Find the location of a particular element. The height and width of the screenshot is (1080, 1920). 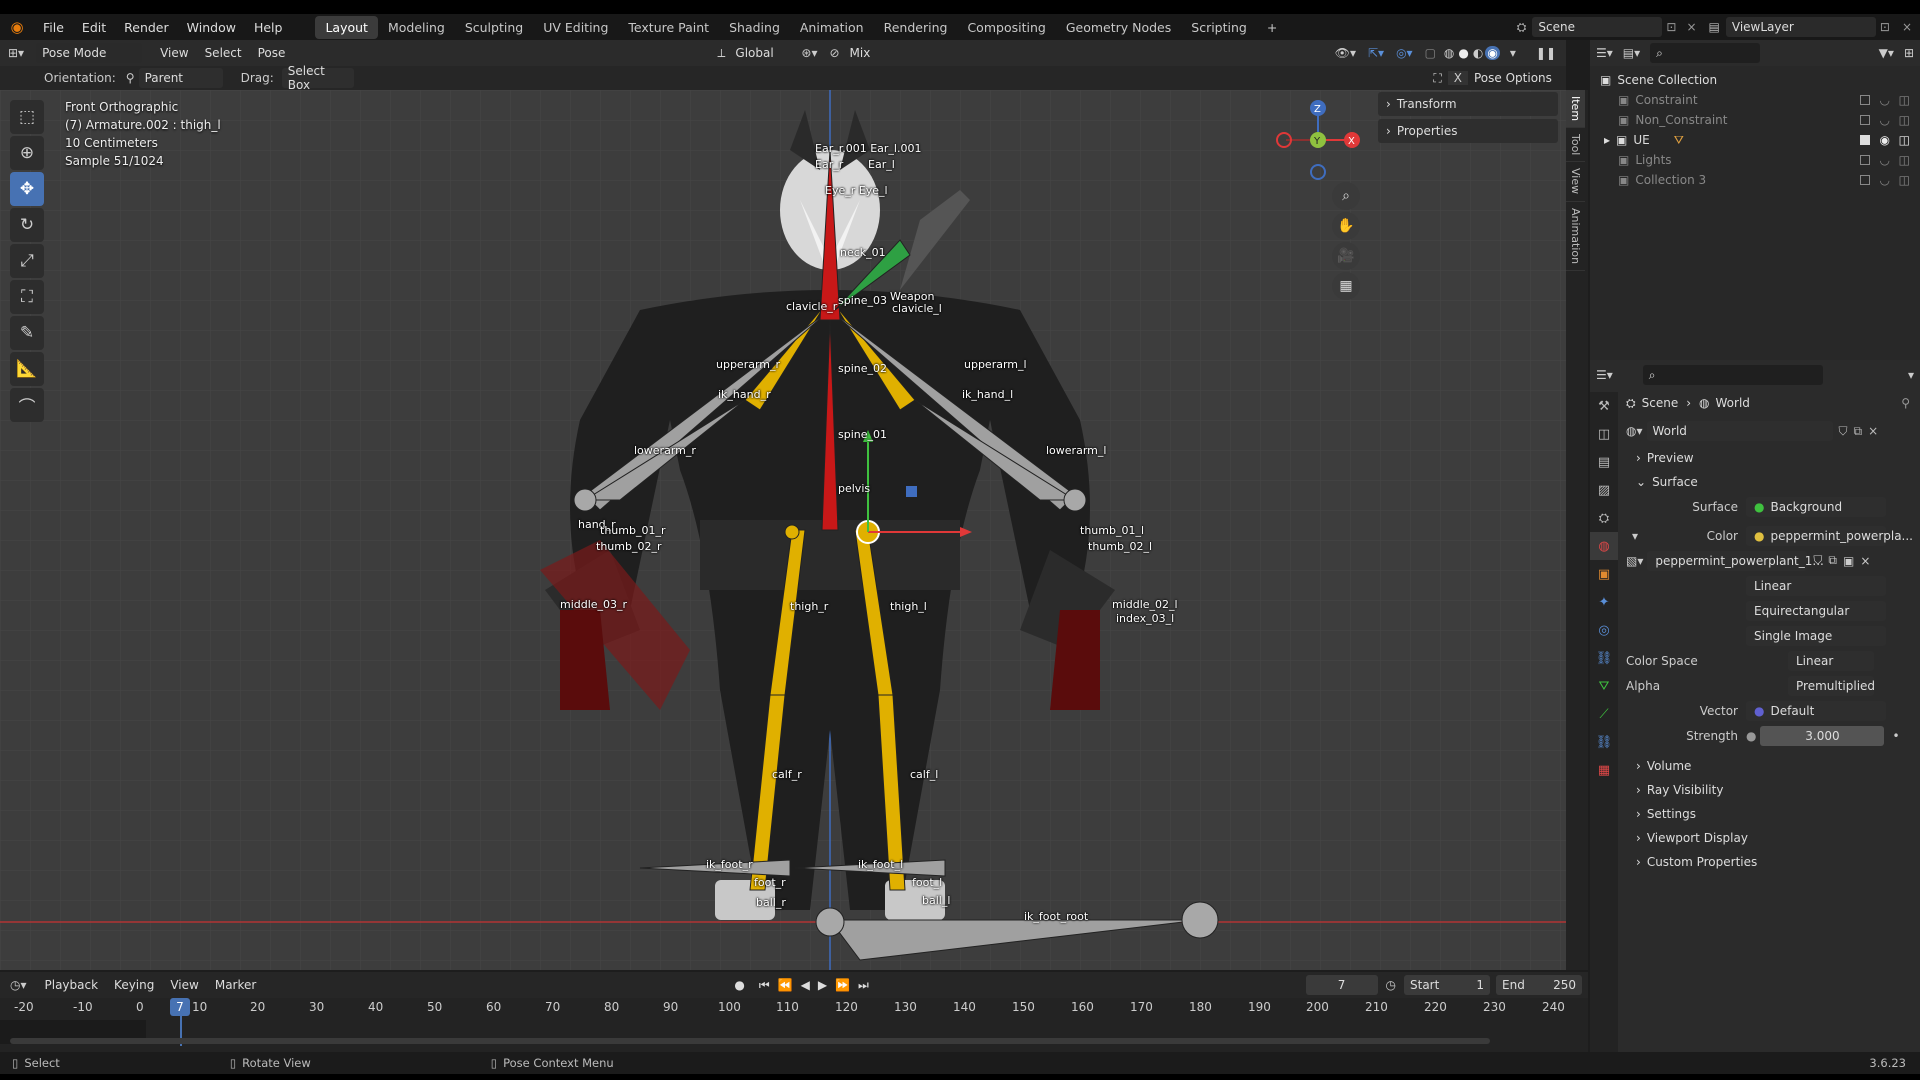

pin-icon: ⊡ is located at coordinates (1671, 27).